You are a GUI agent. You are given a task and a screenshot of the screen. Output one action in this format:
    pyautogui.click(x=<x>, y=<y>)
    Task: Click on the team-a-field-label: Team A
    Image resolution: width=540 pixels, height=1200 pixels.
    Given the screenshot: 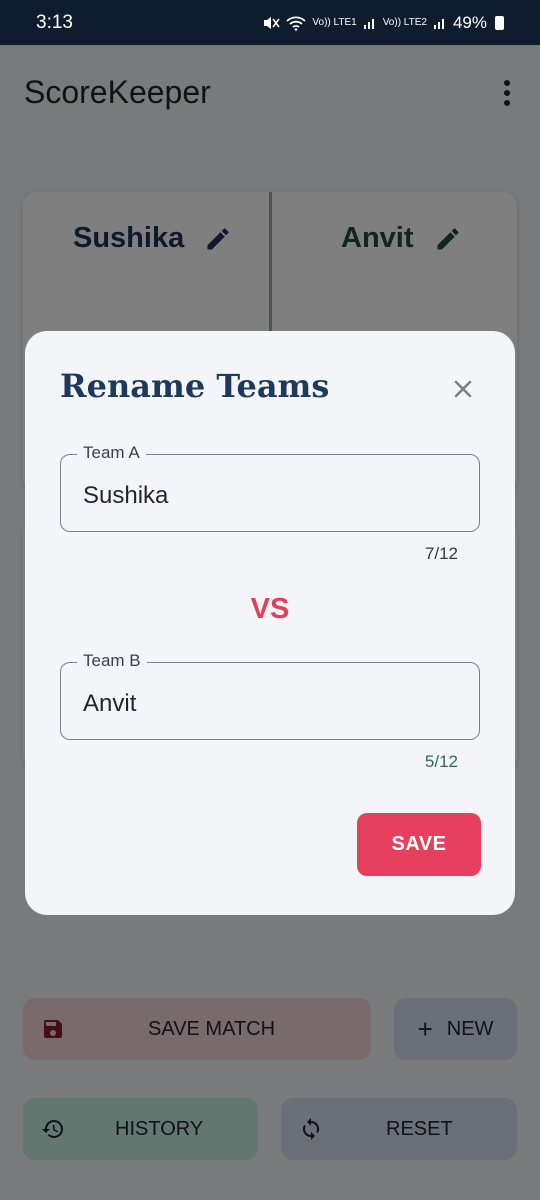 What is the action you would take?
    pyautogui.click(x=111, y=453)
    